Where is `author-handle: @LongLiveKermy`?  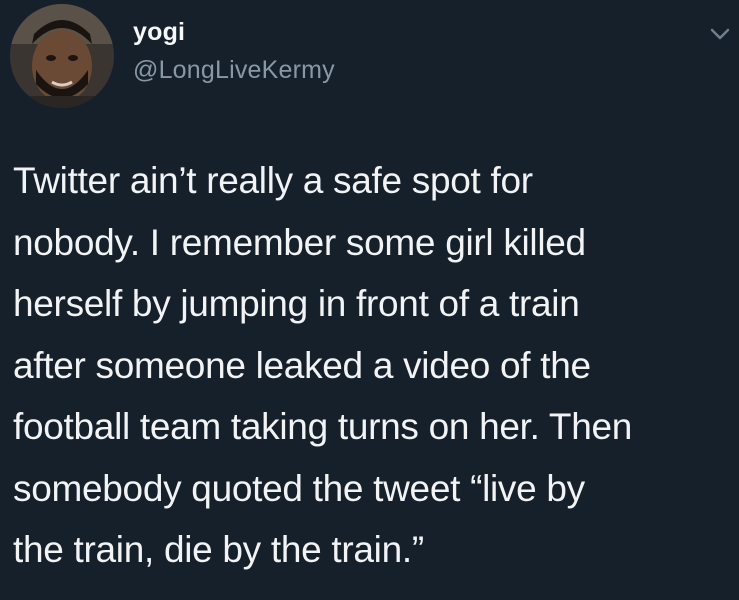 author-handle: @LongLiveKermy is located at coordinates (234, 70).